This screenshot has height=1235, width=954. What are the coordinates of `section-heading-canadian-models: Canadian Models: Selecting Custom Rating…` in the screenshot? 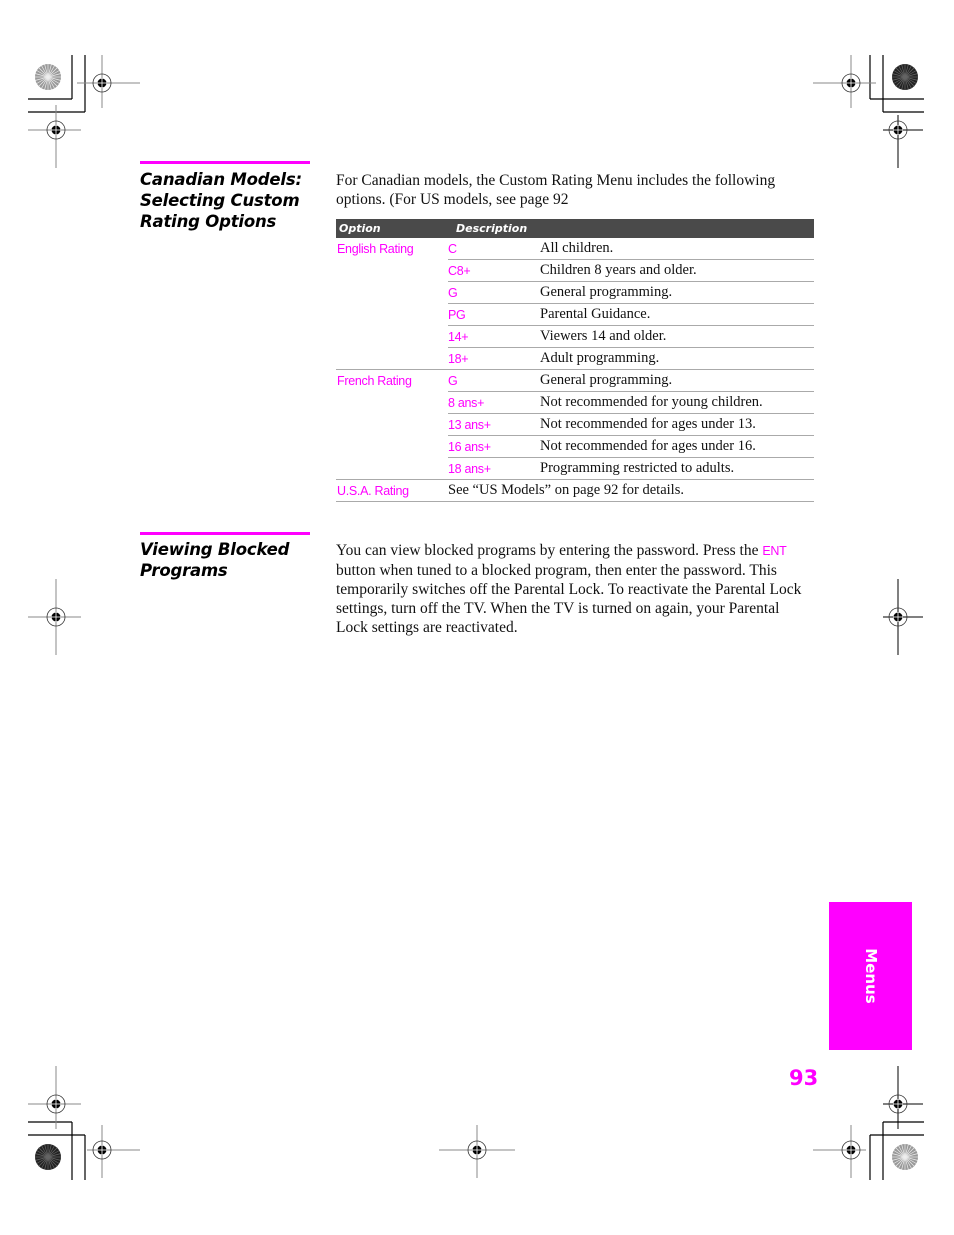 It's located at (221, 200).